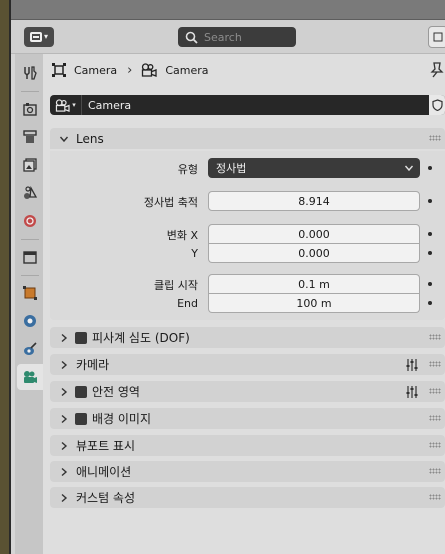 The image size is (445, 554). I want to click on chevron-down-icon: ▾, so click(74, 105).